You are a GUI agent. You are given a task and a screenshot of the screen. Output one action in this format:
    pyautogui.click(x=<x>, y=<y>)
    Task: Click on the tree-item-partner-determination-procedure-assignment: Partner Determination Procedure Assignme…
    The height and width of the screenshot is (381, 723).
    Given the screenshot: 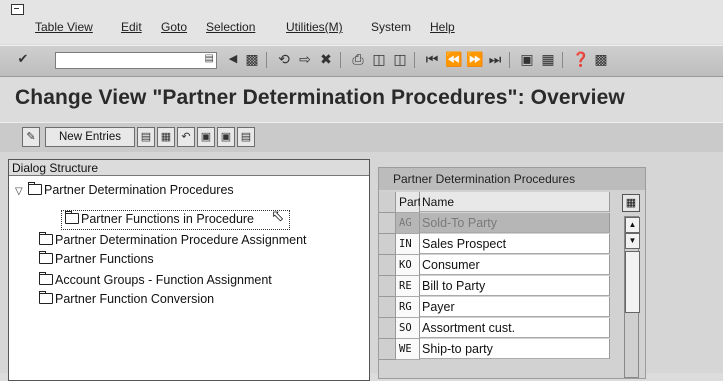 What is the action you would take?
    pyautogui.click(x=173, y=239)
    